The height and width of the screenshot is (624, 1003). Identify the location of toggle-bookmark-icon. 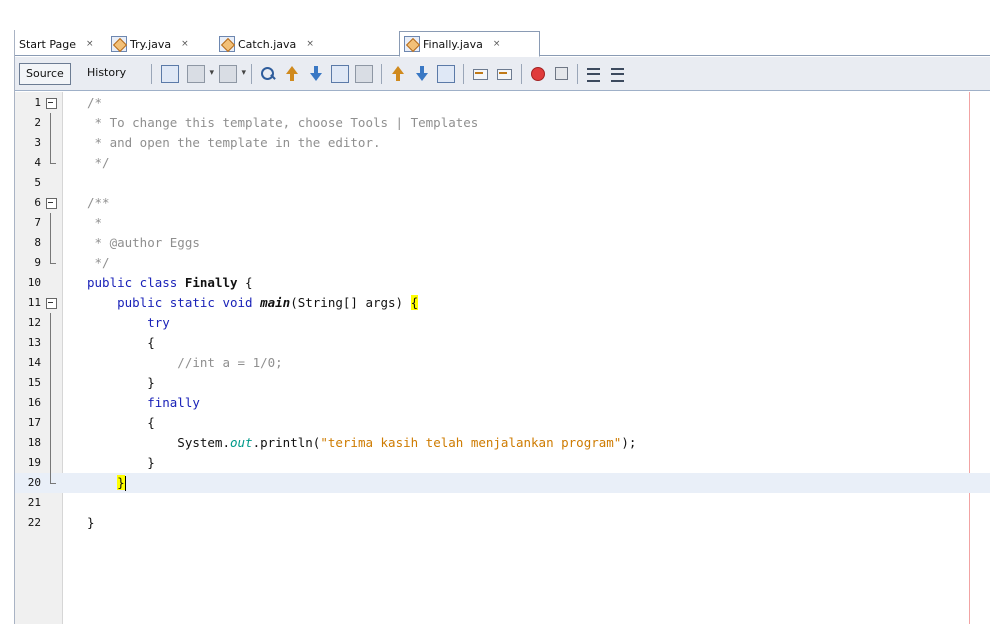
(446, 74).